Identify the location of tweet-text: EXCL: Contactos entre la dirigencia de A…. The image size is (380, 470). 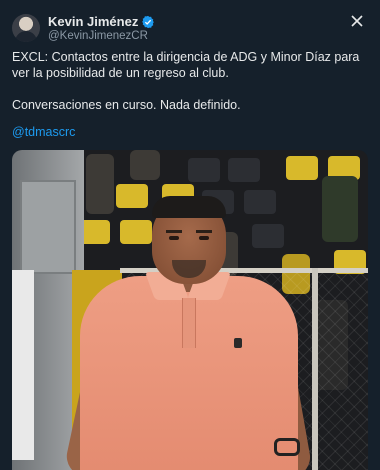
(190, 81).